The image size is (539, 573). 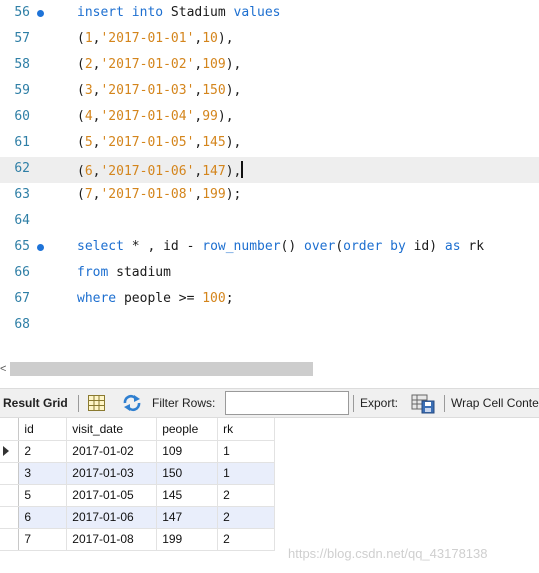 What do you see at coordinates (155, 116) in the screenshot?
I see `code-text: (4,'2017-01-04',99),` at bounding box center [155, 116].